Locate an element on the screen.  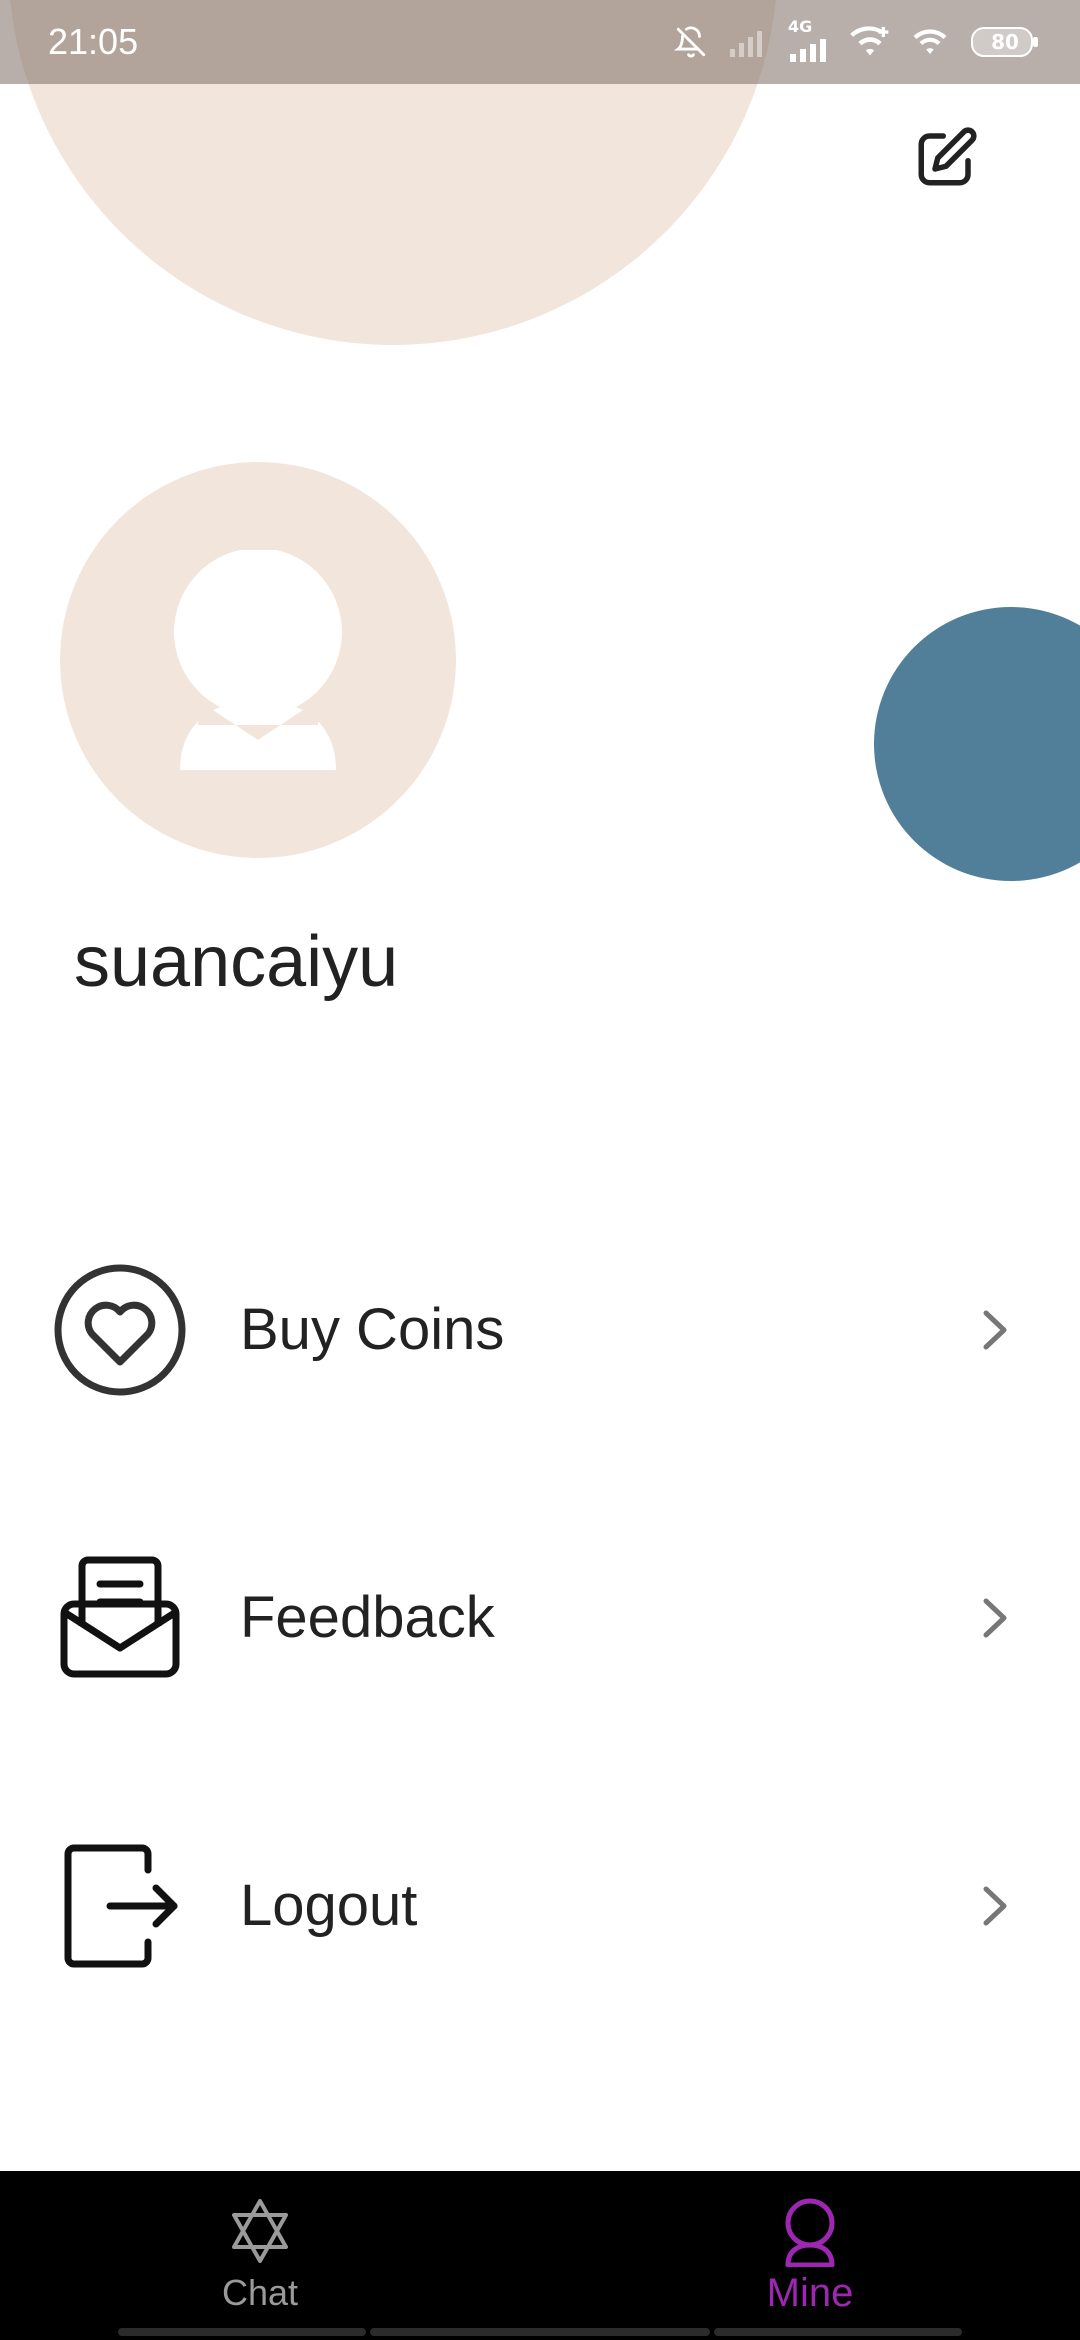
avatar is located at coordinates (258, 660).